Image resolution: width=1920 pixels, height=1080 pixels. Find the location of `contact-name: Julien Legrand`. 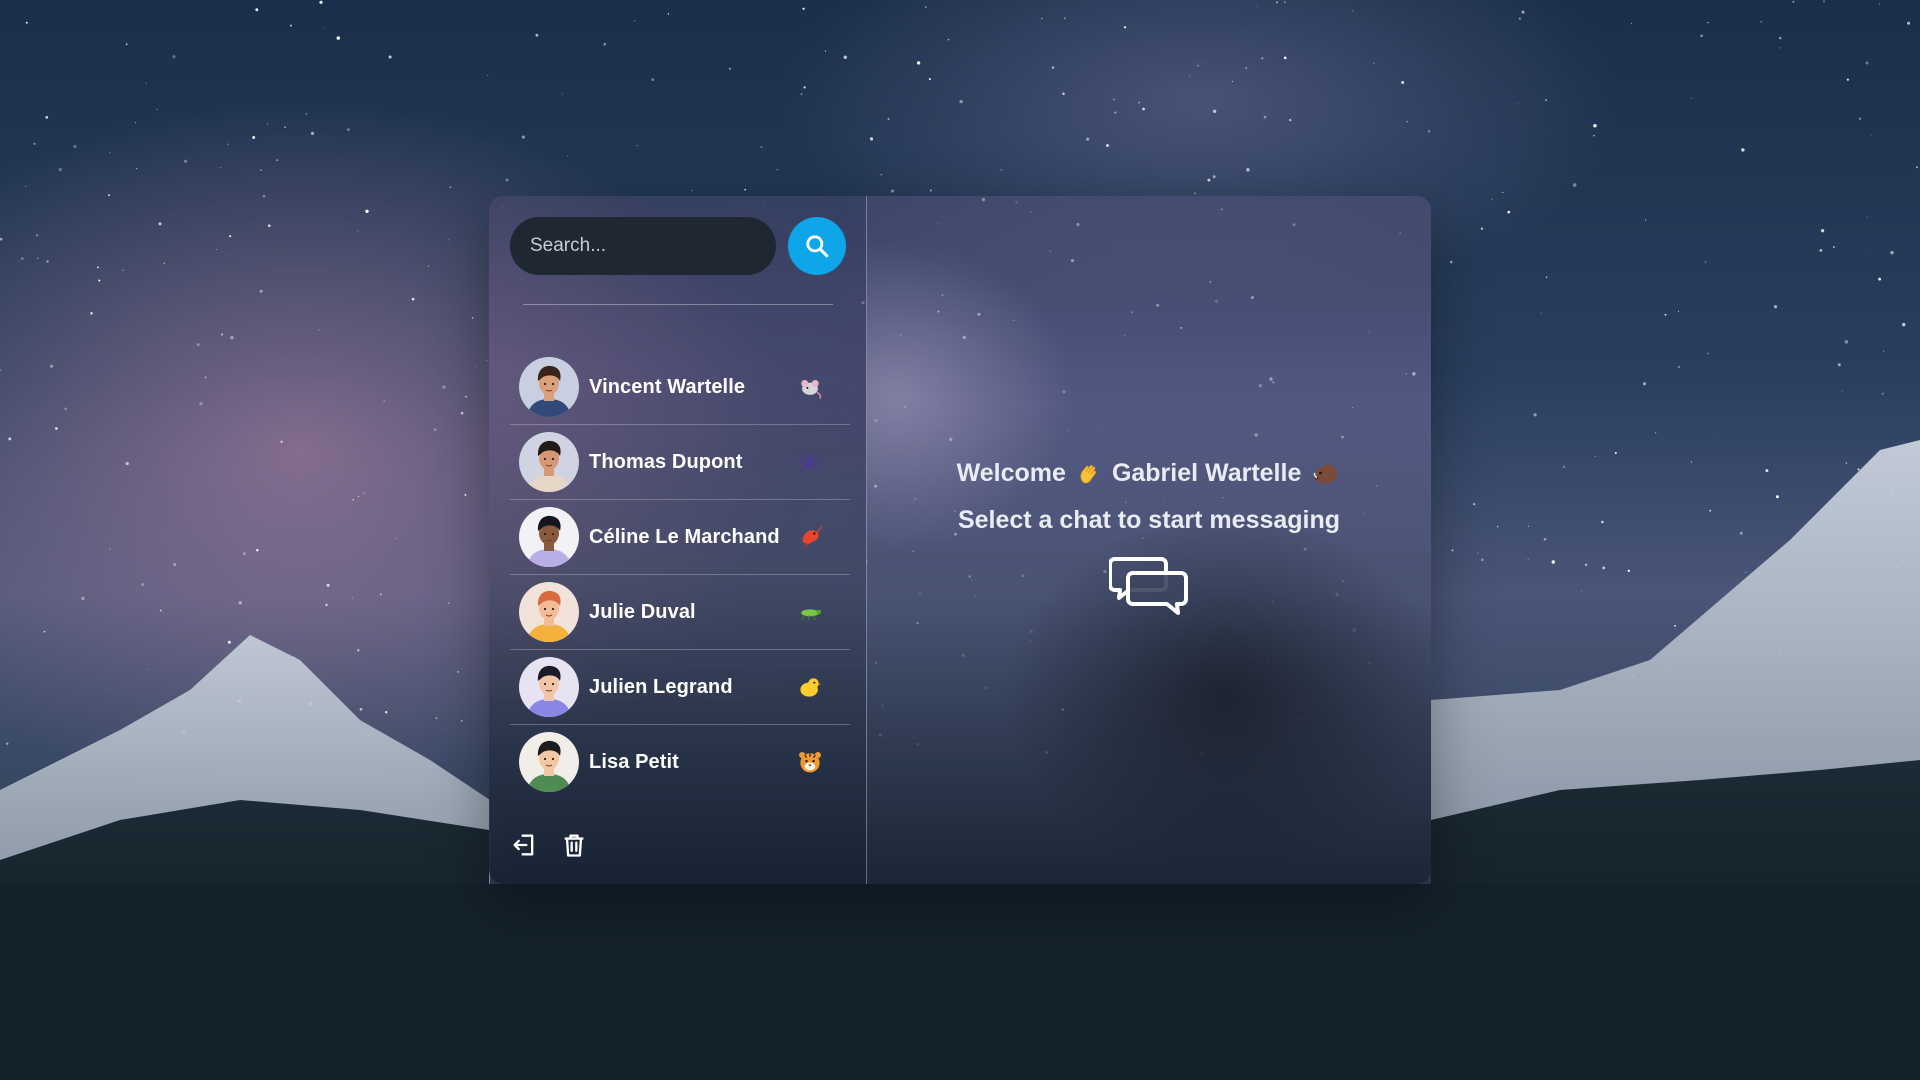

contact-name: Julien Legrand is located at coordinates (661, 686).